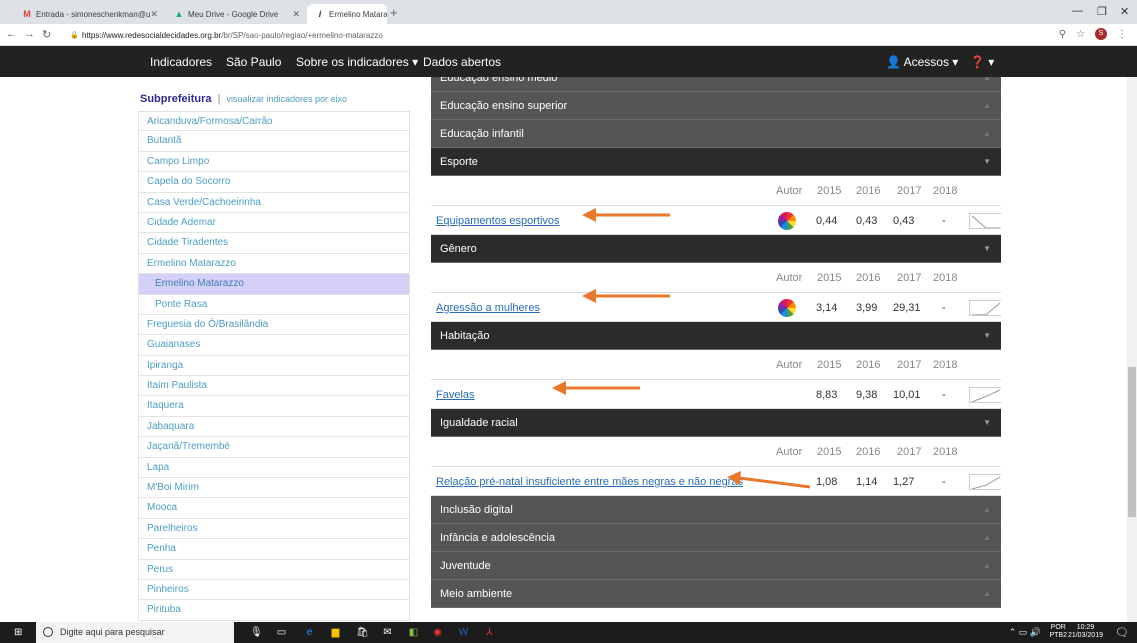 Image resolution: width=1137 pixels, height=643 pixels. Describe the element at coordinates (387, 632) in the screenshot. I see `mail-icon: ✉` at that location.